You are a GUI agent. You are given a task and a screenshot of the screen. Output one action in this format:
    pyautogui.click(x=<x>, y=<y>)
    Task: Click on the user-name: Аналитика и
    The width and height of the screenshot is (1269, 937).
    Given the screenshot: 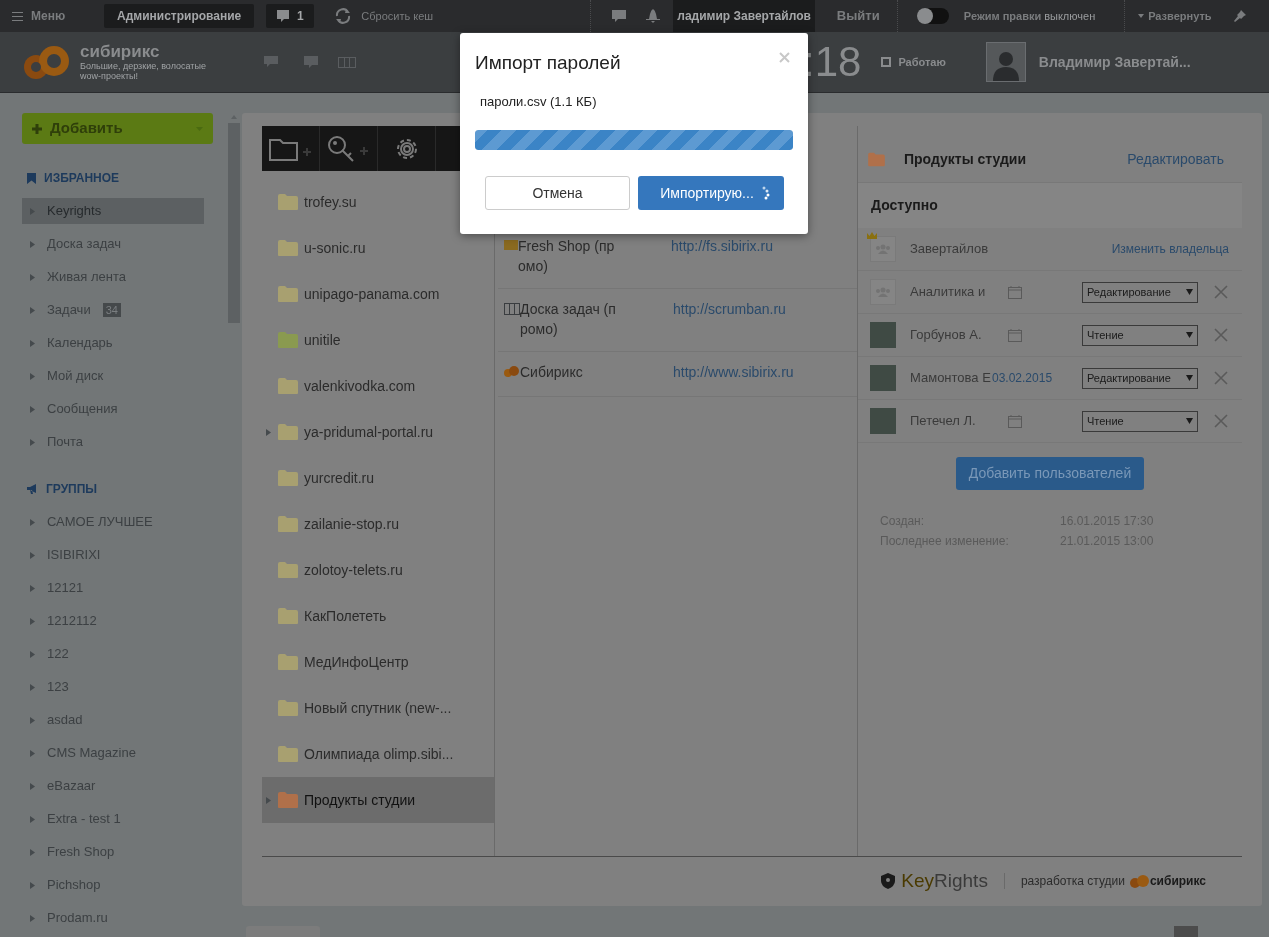 What is the action you would take?
    pyautogui.click(x=948, y=292)
    